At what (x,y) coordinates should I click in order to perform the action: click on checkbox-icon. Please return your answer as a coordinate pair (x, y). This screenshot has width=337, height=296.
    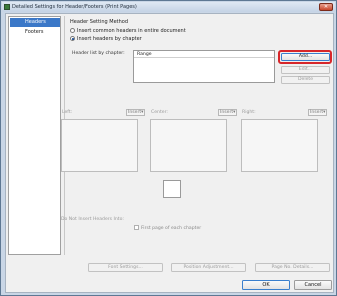
    Looking at the image, I should click on (136, 227).